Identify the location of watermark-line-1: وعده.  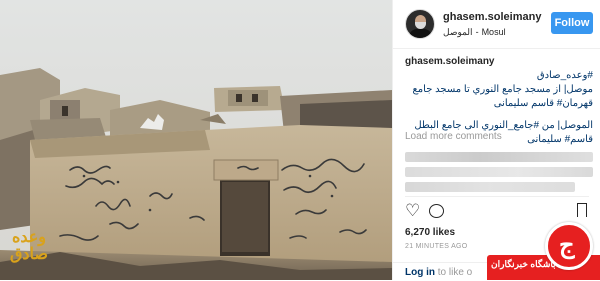
(29, 236).